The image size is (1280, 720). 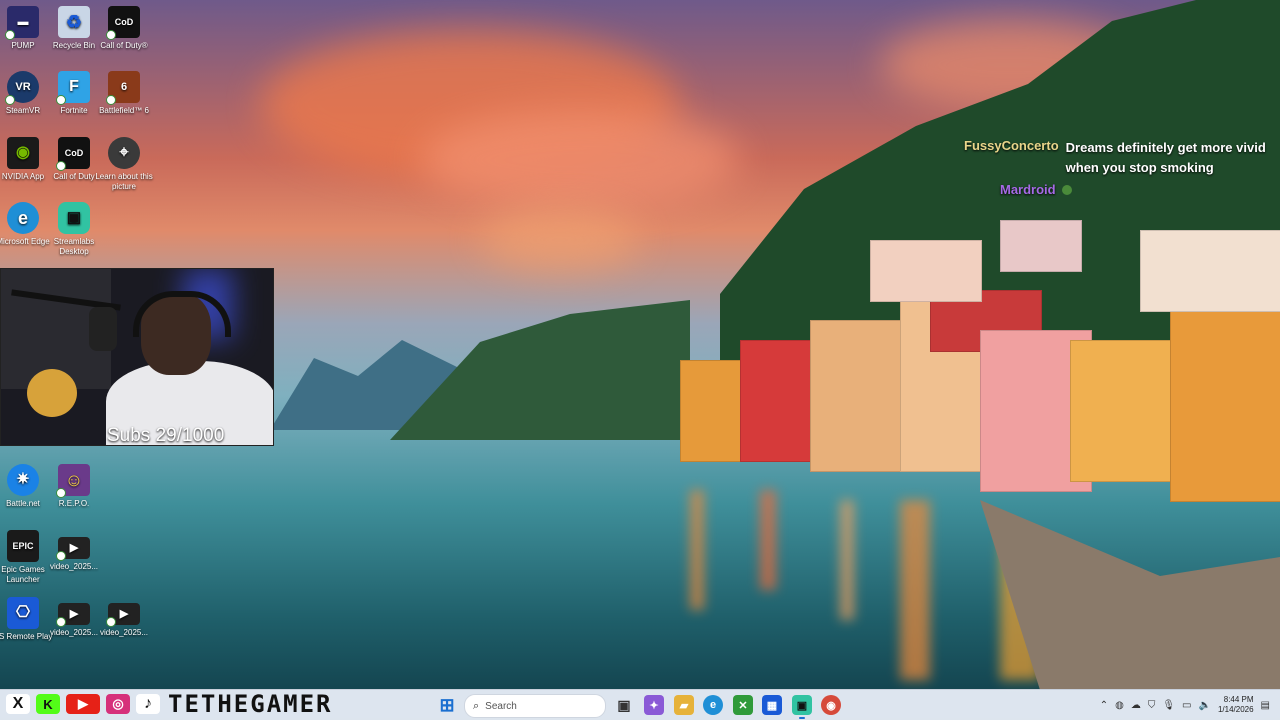 I want to click on shield-icon: ⛉, so click(x=1152, y=705).